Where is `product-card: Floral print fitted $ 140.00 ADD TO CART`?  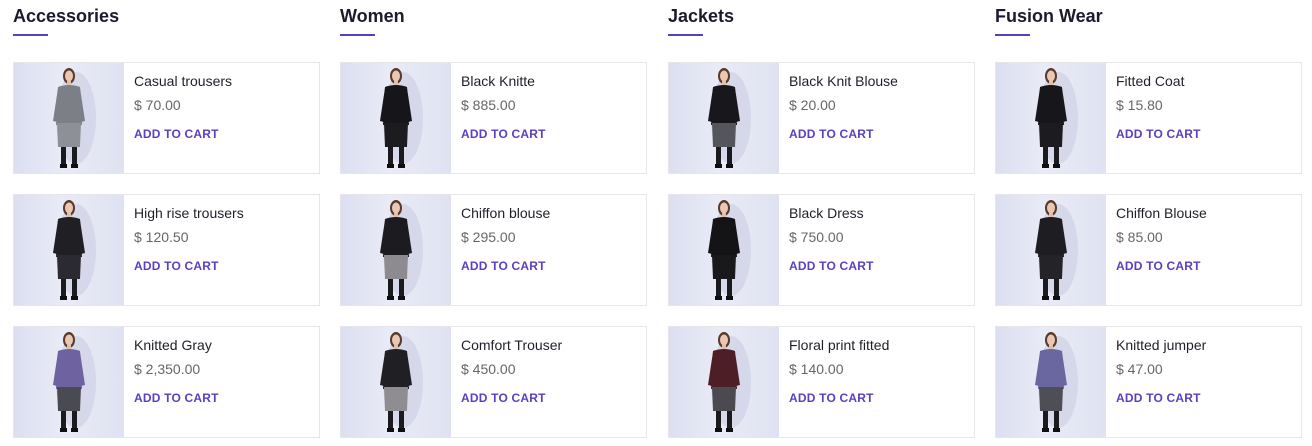
product-card: Floral print fitted $ 140.00 ADD TO CART is located at coordinates (821, 382).